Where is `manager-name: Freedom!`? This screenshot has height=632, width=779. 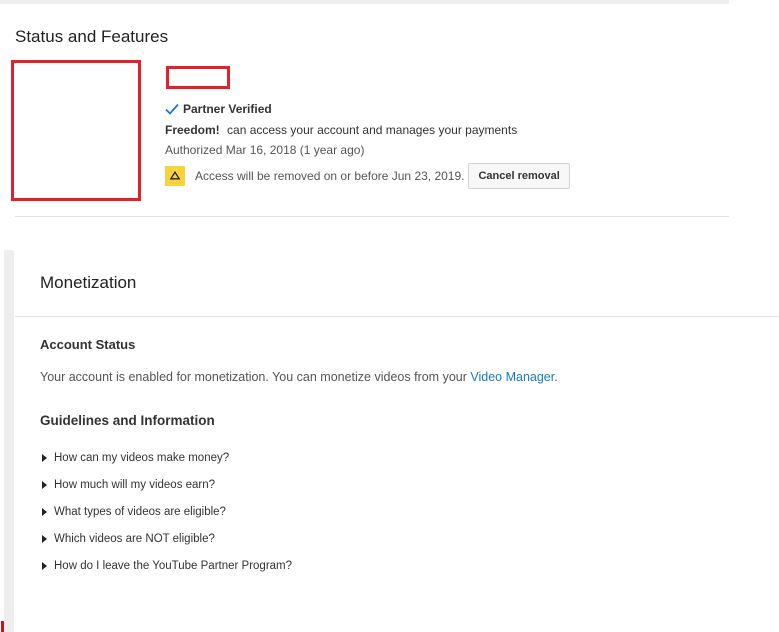
manager-name: Freedom! is located at coordinates (192, 130).